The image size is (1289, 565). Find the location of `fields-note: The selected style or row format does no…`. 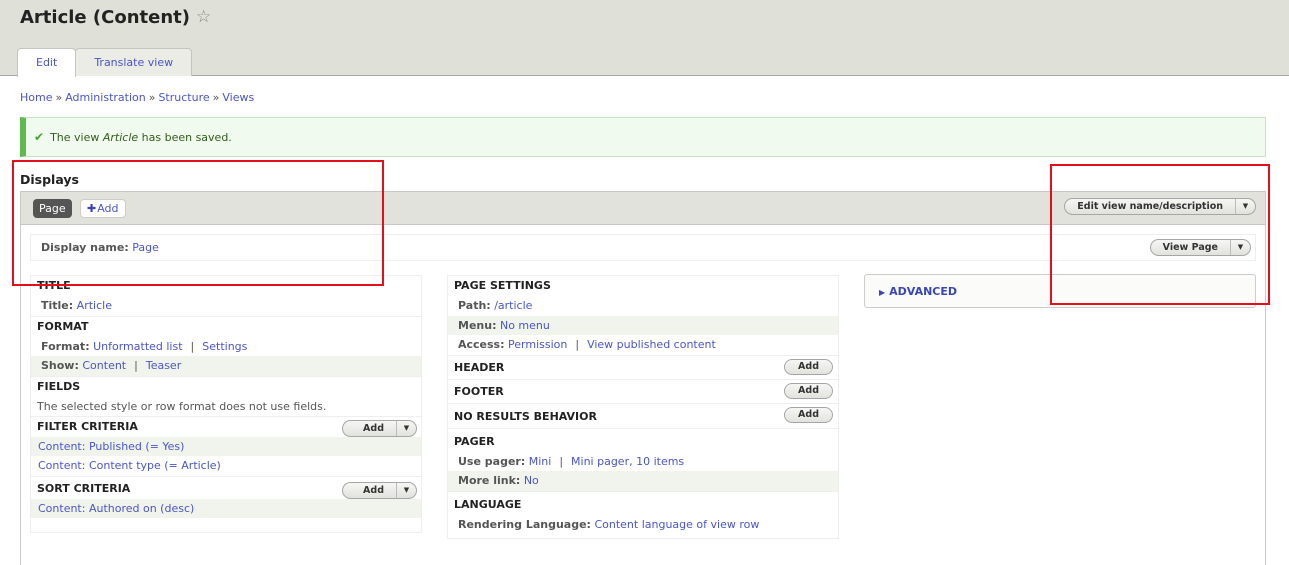

fields-note: The selected style or row format does no… is located at coordinates (182, 406).